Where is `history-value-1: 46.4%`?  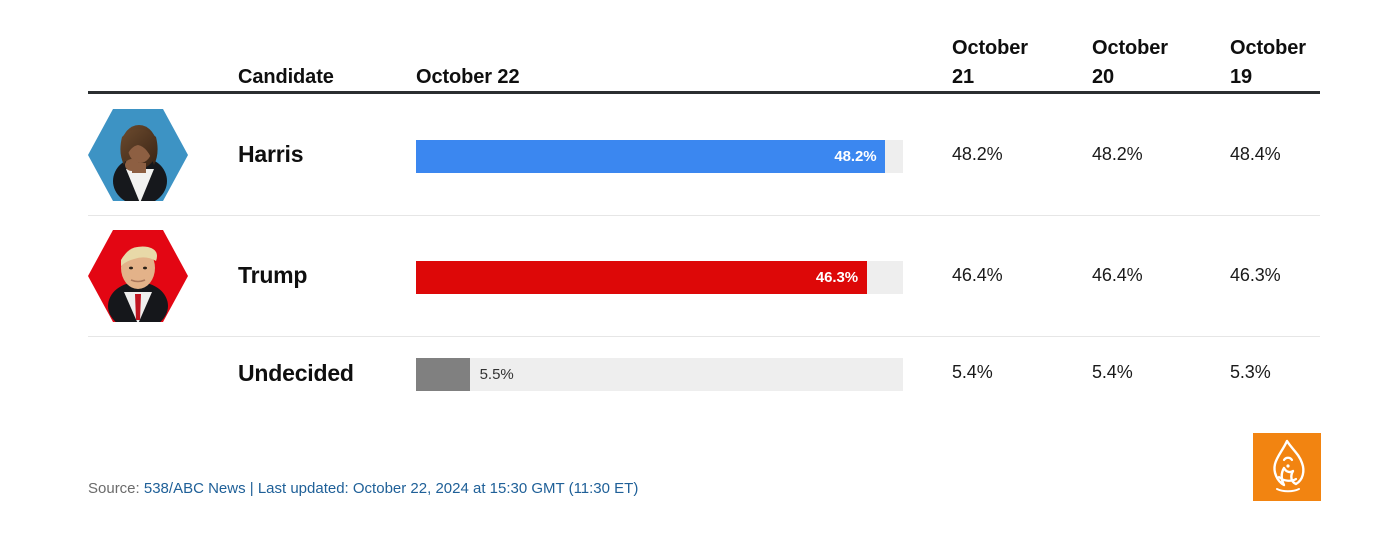 history-value-1: 46.4% is located at coordinates (977, 275).